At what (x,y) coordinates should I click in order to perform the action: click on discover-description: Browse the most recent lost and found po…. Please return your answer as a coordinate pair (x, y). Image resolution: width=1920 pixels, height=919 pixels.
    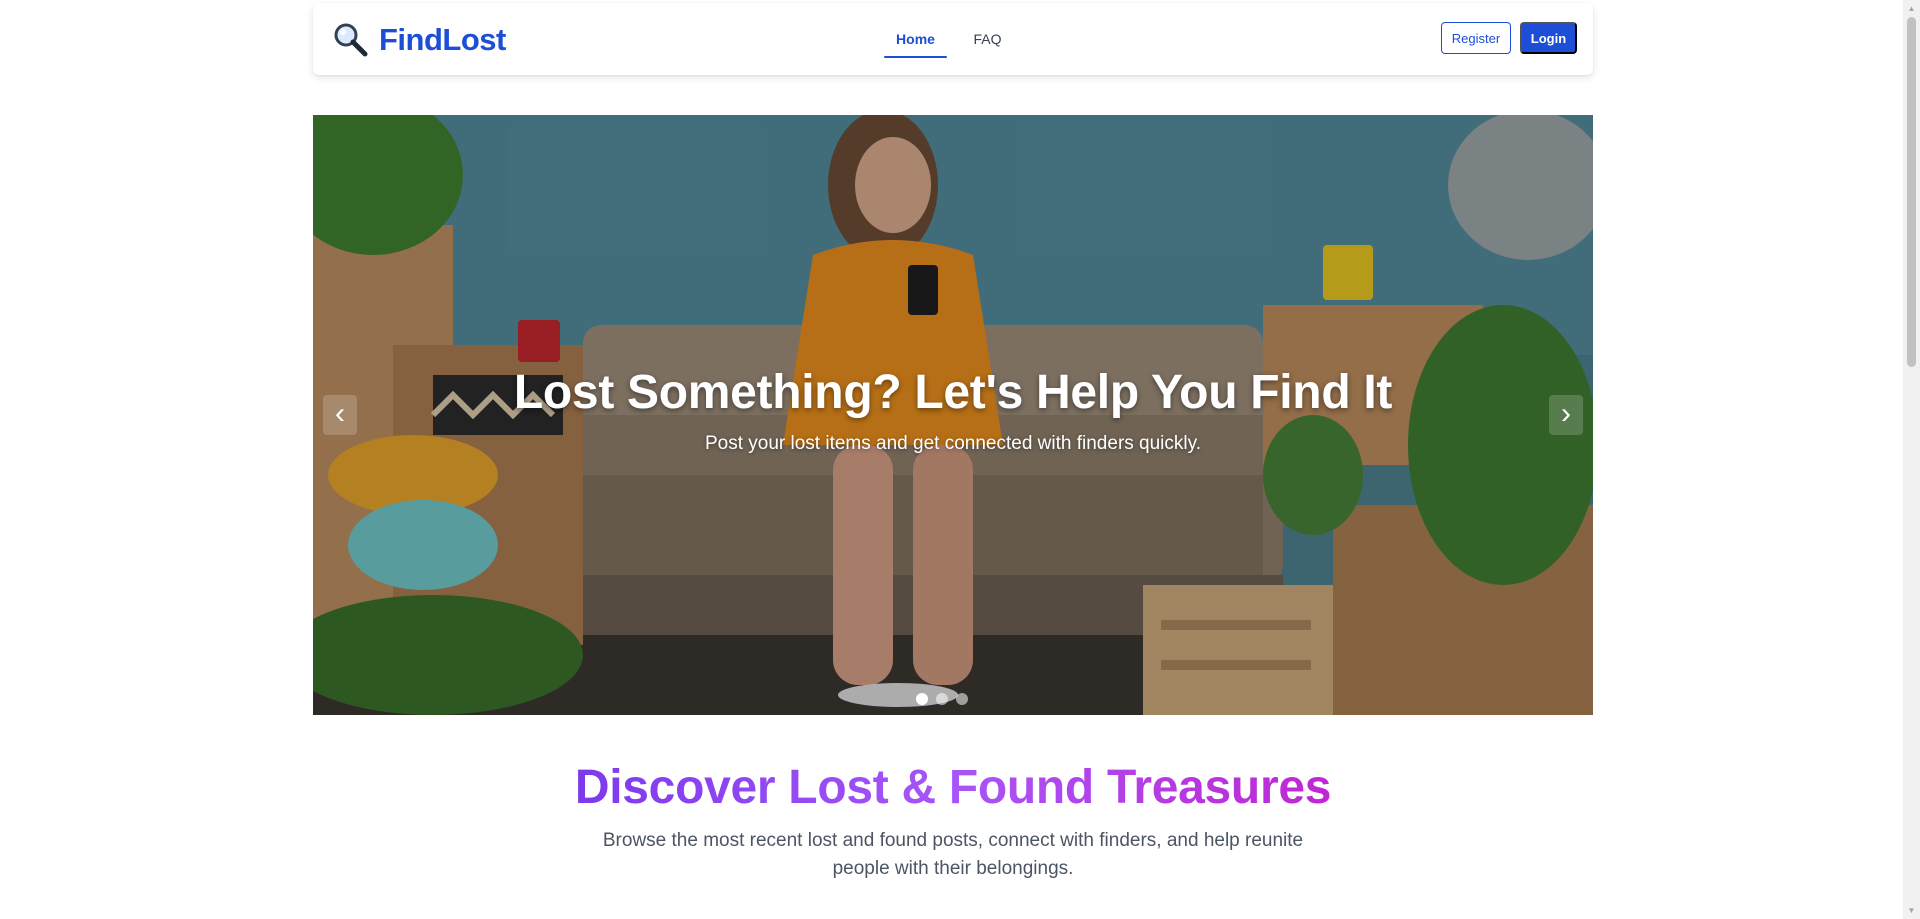
    Looking at the image, I should click on (953, 854).